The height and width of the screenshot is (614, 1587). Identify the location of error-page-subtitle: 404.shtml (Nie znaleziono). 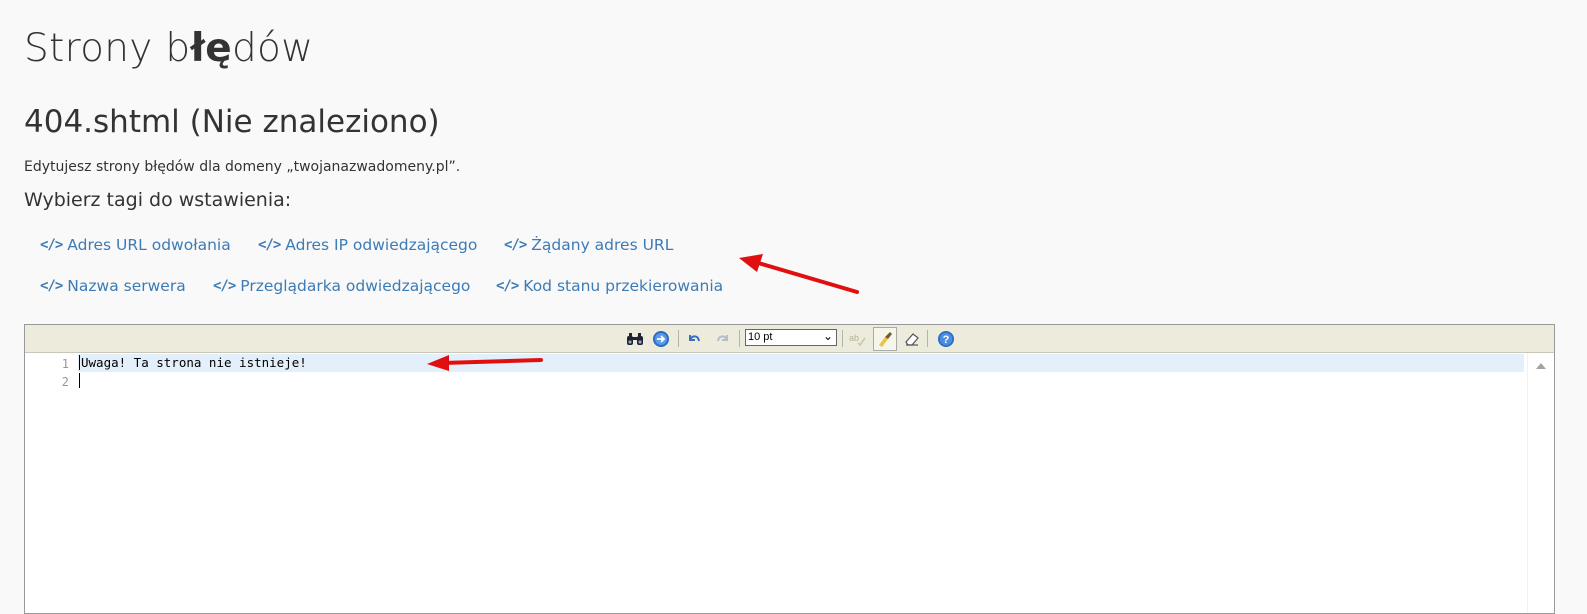
(232, 122).